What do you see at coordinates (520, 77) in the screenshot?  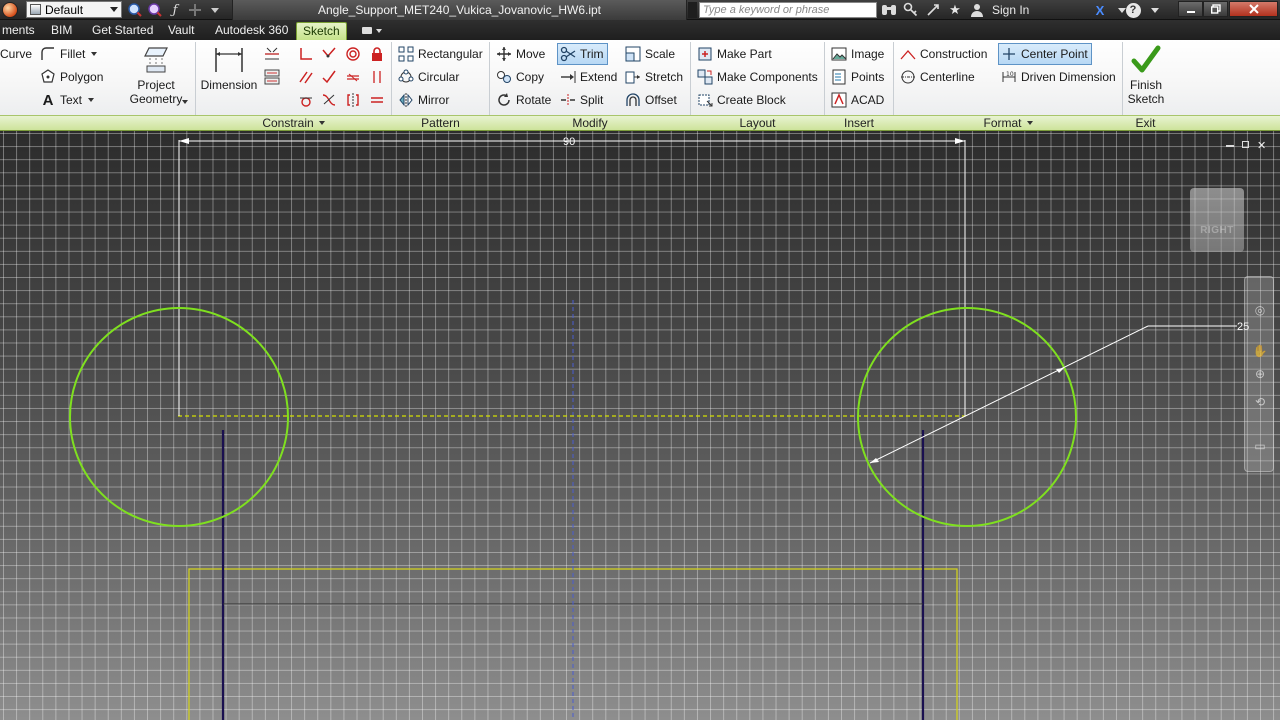 I see `copy-button: Copy` at bounding box center [520, 77].